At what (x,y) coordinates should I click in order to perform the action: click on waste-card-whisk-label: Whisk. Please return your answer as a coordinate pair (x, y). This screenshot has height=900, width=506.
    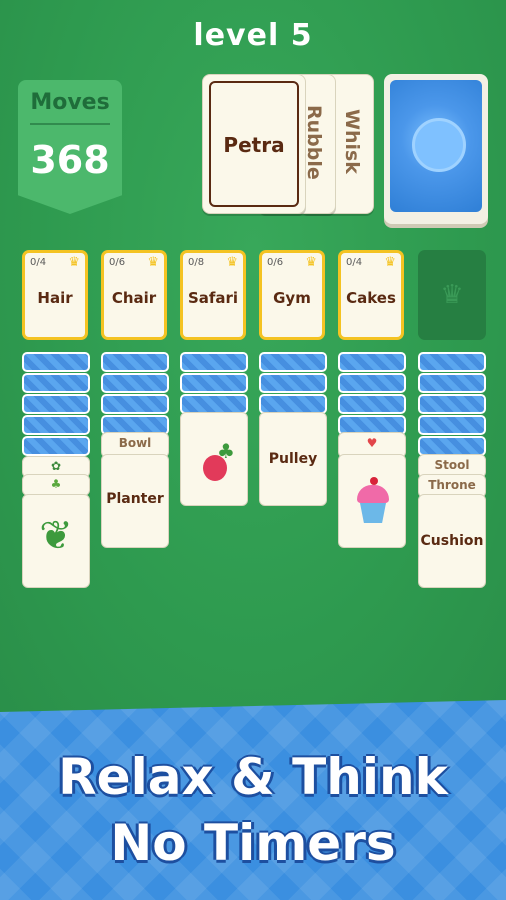
    Looking at the image, I should click on (352, 141).